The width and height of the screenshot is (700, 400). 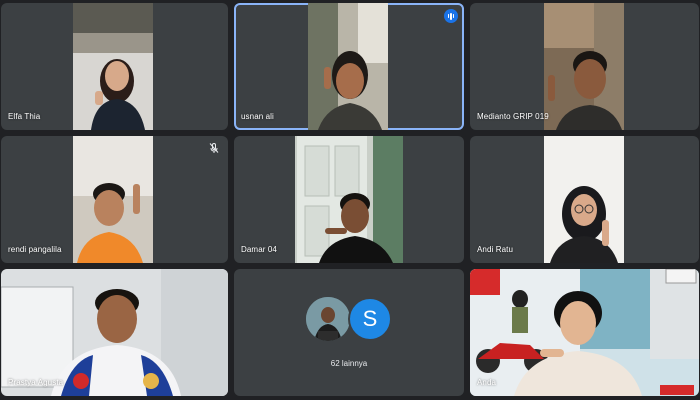 I want to click on microphone-muted-icon, so click(x=214, y=148).